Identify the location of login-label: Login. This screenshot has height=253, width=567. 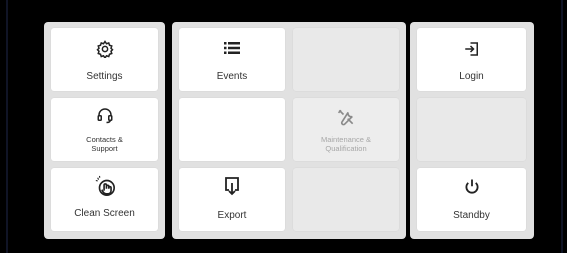
(471, 76).